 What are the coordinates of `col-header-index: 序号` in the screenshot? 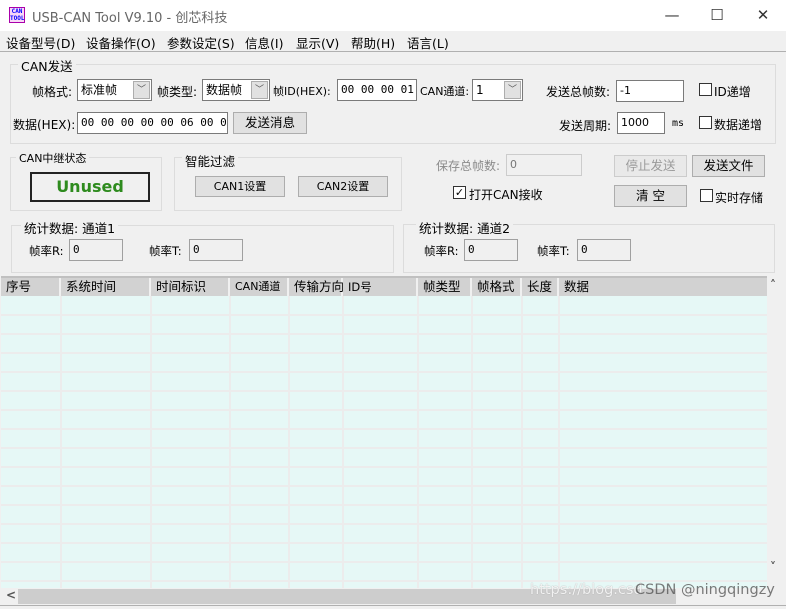 It's located at (31, 287).